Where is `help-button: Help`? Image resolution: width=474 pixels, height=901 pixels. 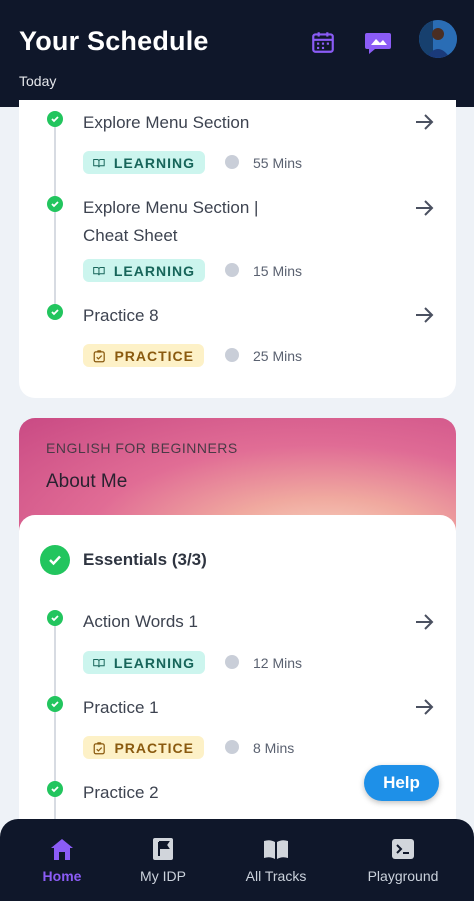
help-button: Help is located at coordinates (401, 783).